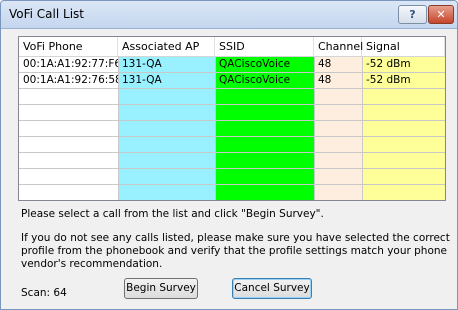 Image resolution: width=458 pixels, height=310 pixels. What do you see at coordinates (161, 288) in the screenshot?
I see `begin-survey-button: Begin Survey` at bounding box center [161, 288].